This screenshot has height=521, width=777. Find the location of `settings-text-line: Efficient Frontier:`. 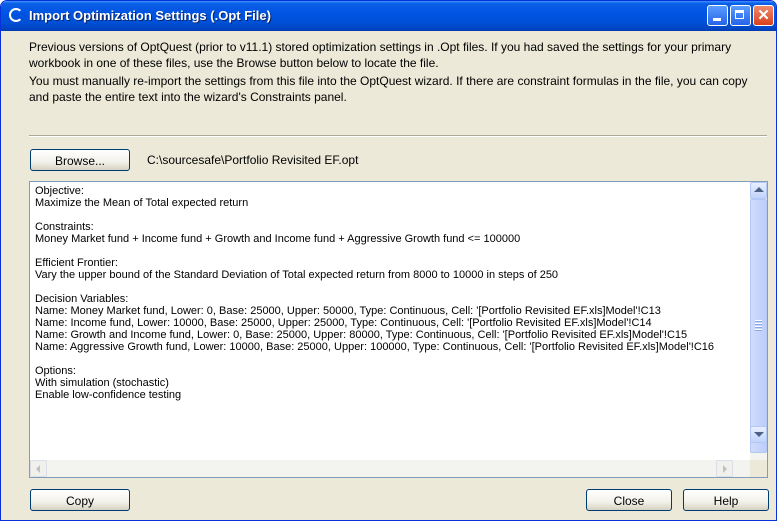

settings-text-line: Efficient Frontier: is located at coordinates (76, 263).